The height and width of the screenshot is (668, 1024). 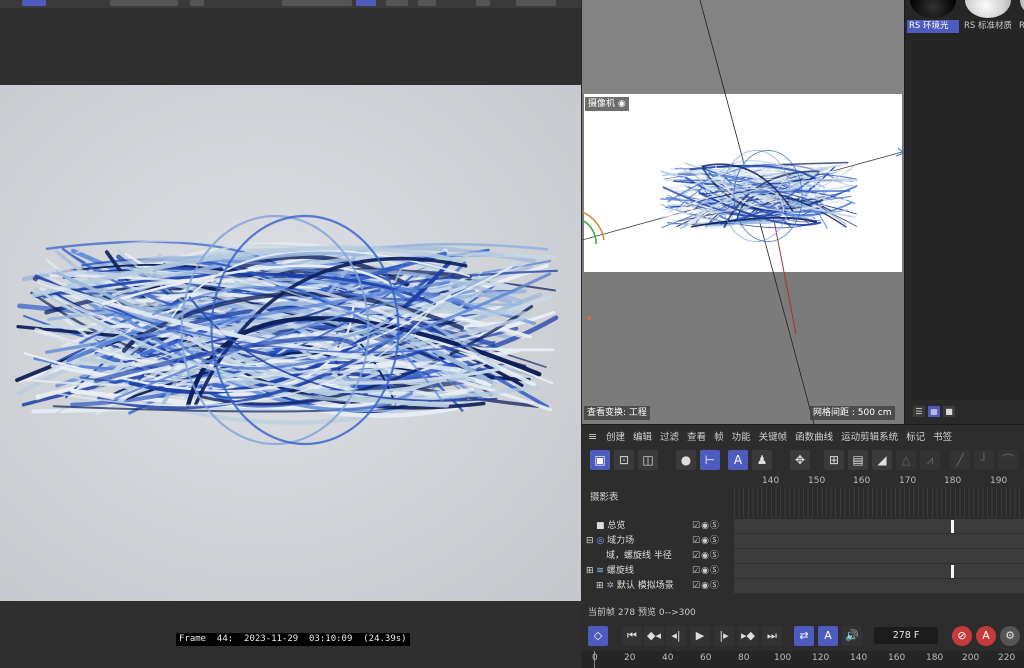 What do you see at coordinates (615, 436) in the screenshot?
I see `menu-create: 创建` at bounding box center [615, 436].